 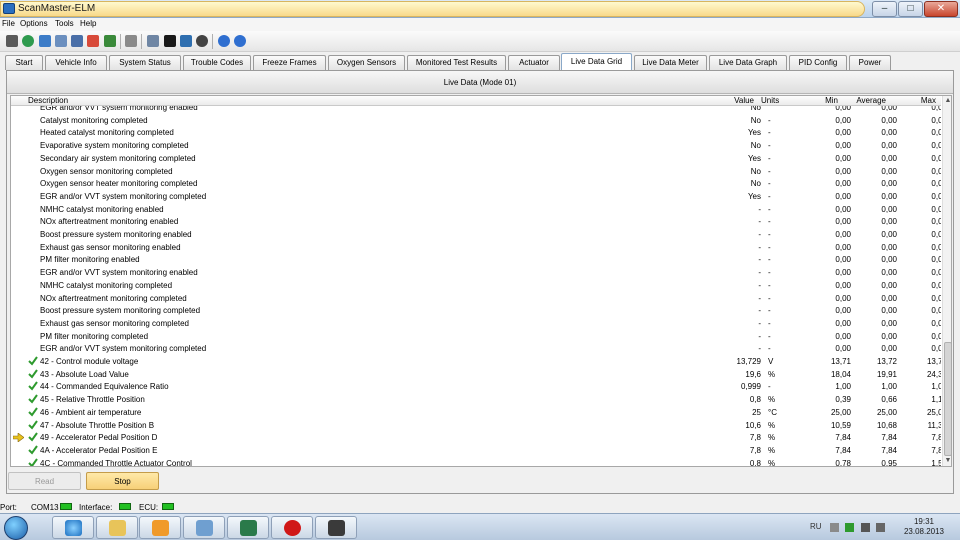 What do you see at coordinates (289, 62) in the screenshot?
I see `tab-freeze-frames: Freeze Frames` at bounding box center [289, 62].